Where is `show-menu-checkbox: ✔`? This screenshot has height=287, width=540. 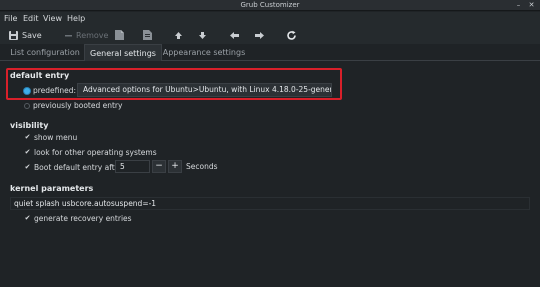
show-menu-checkbox: ✔ is located at coordinates (27, 137).